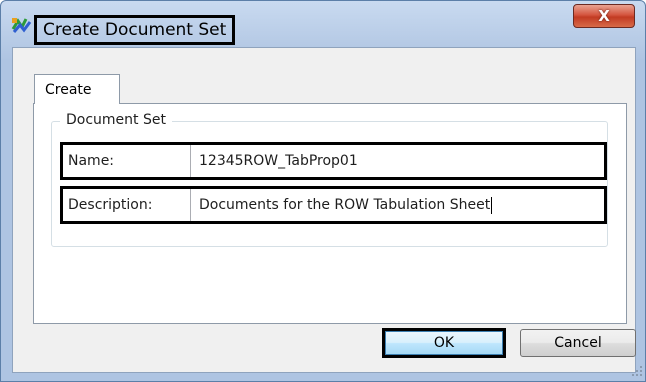 This screenshot has width=646, height=382. I want to click on description-value: Documents for the ROW Tabulation Sheet, so click(345, 205).